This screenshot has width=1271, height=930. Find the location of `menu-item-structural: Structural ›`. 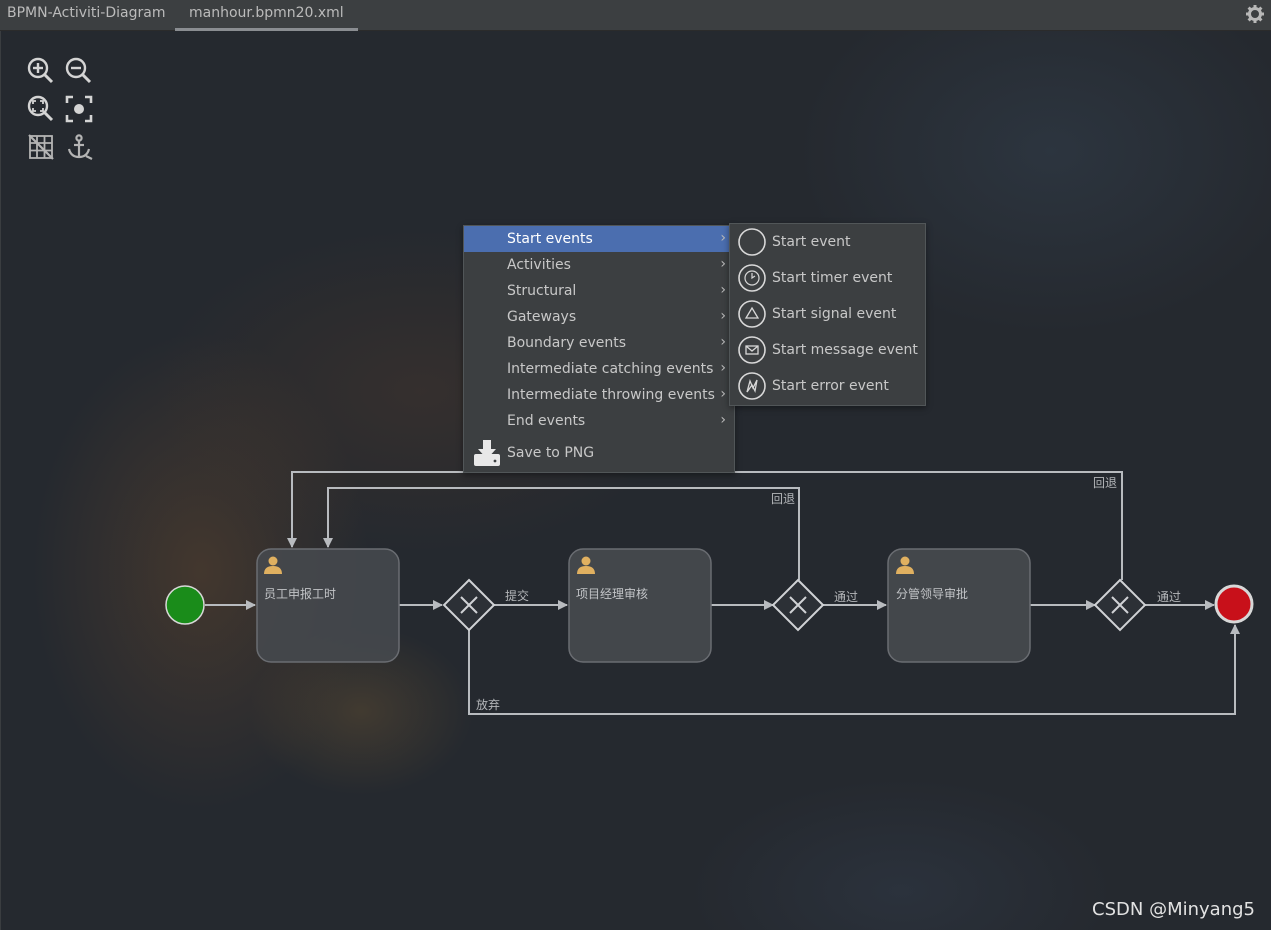

menu-item-structural: Structural › is located at coordinates (599, 291).